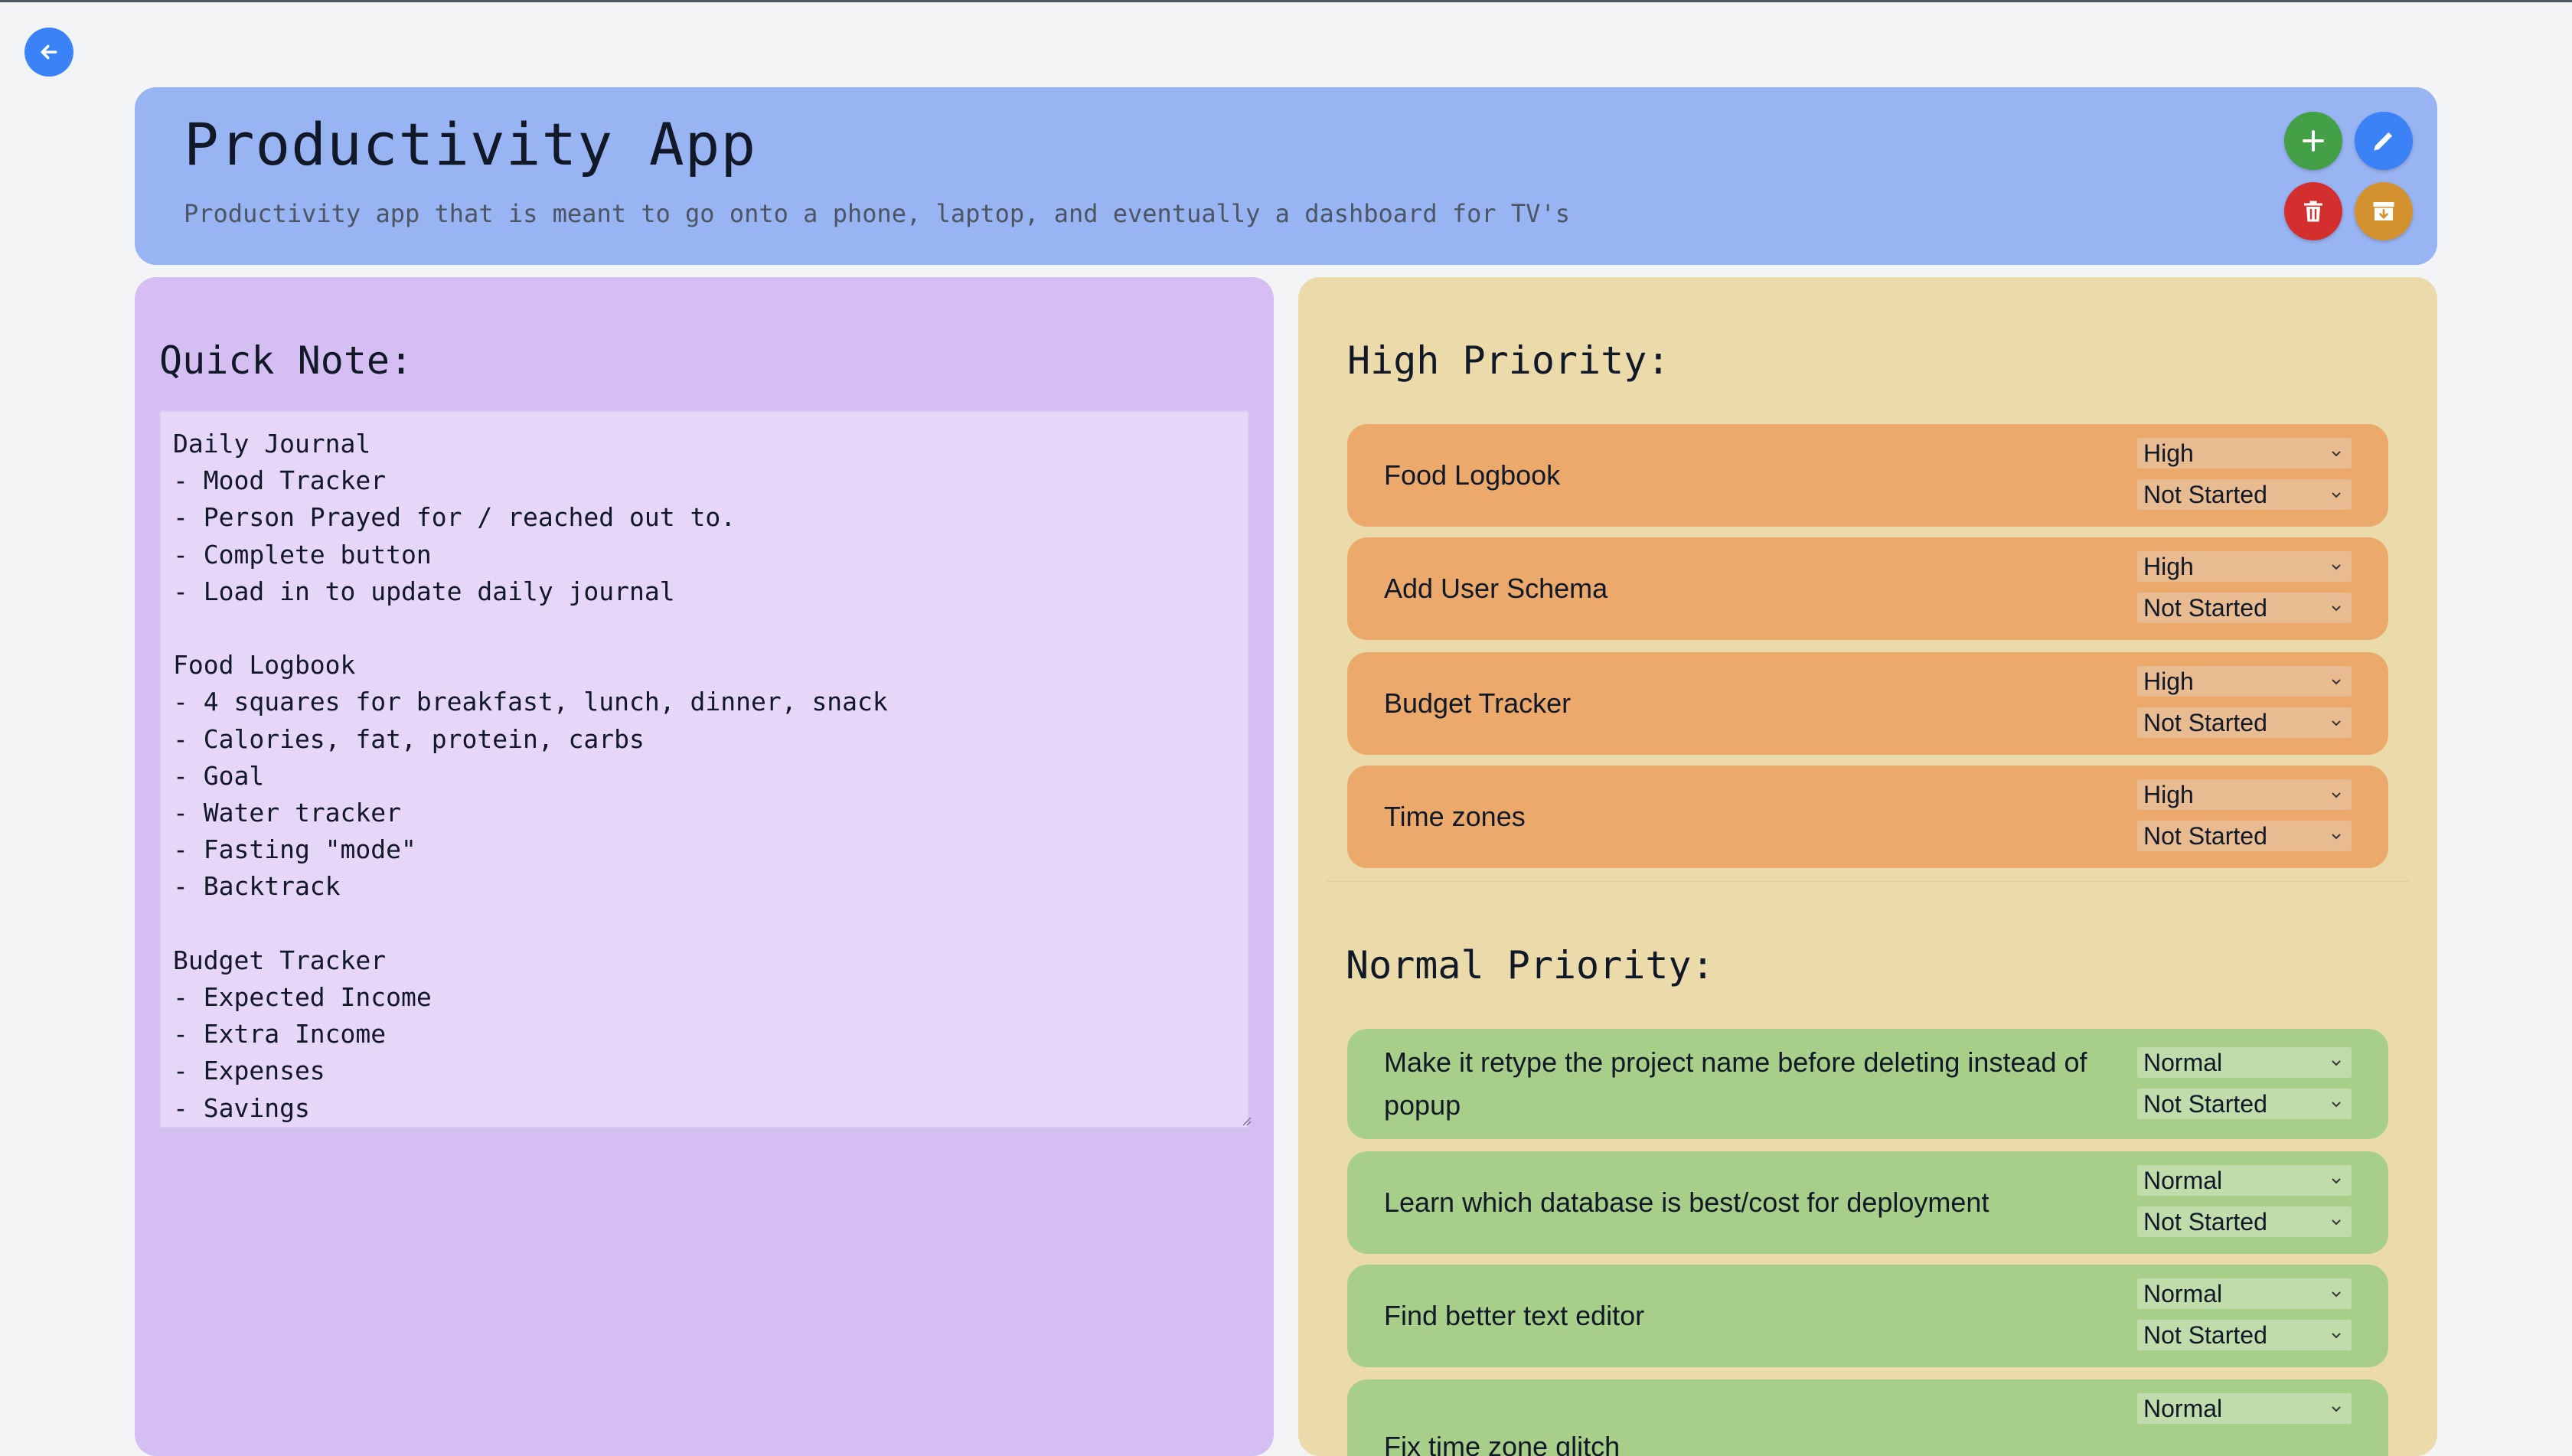 The width and height of the screenshot is (2572, 1456). I want to click on high-priority-heading: High Priority:, so click(1508, 360).